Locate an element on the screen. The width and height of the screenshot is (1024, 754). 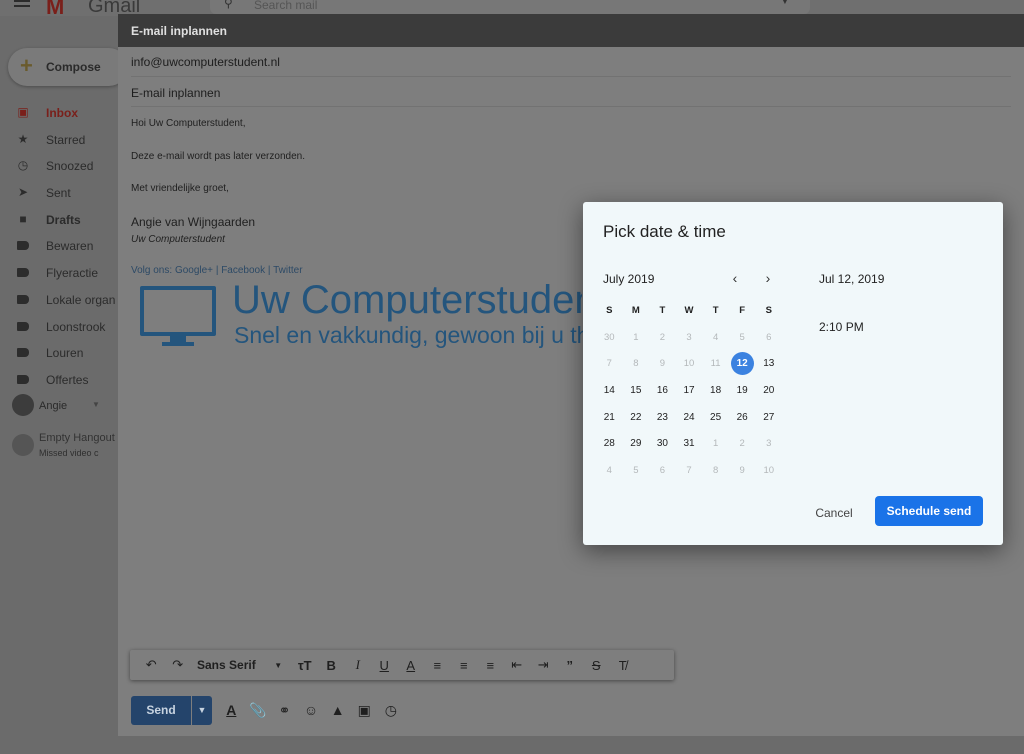
calendar-day: 25 is located at coordinates (715, 417).